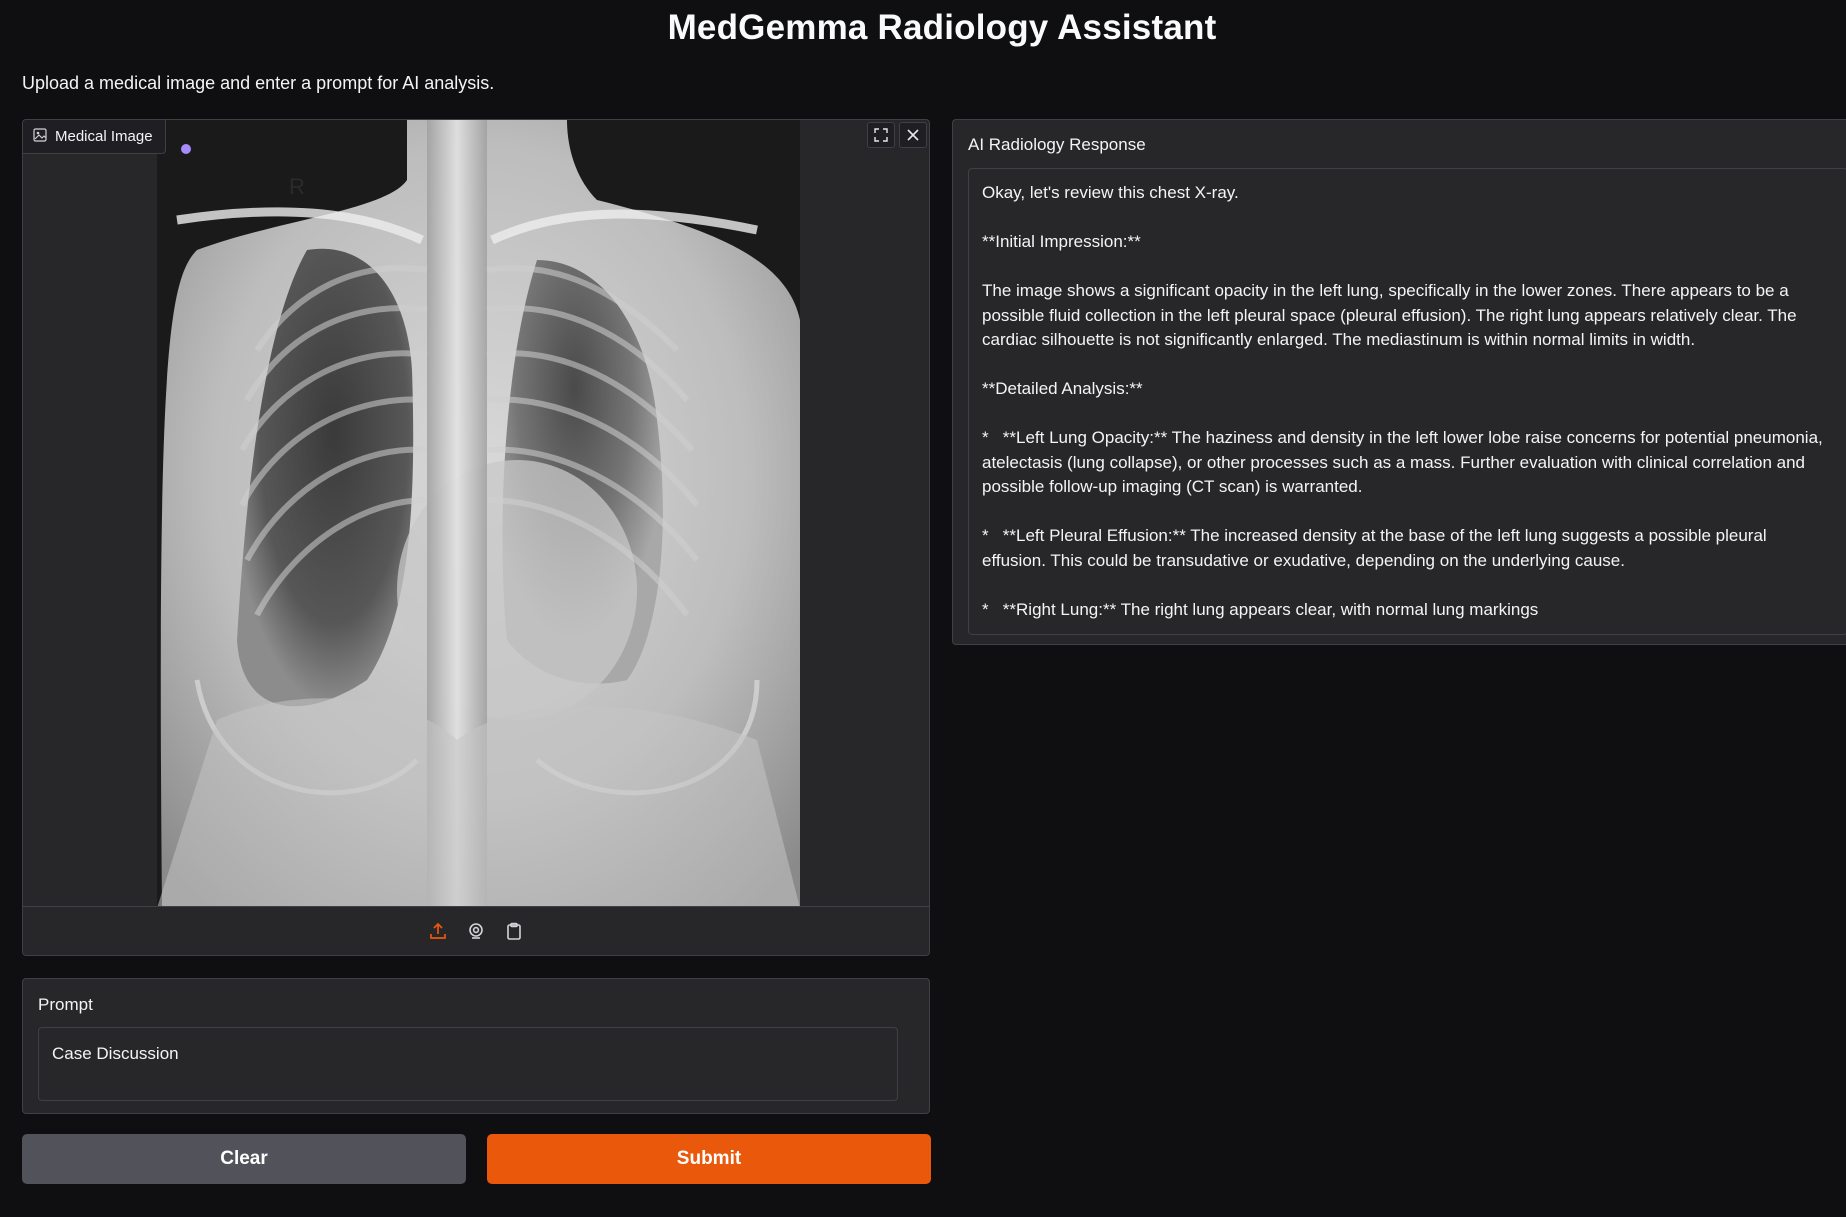 The height and width of the screenshot is (1217, 1846). I want to click on close-icon, so click(913, 135).